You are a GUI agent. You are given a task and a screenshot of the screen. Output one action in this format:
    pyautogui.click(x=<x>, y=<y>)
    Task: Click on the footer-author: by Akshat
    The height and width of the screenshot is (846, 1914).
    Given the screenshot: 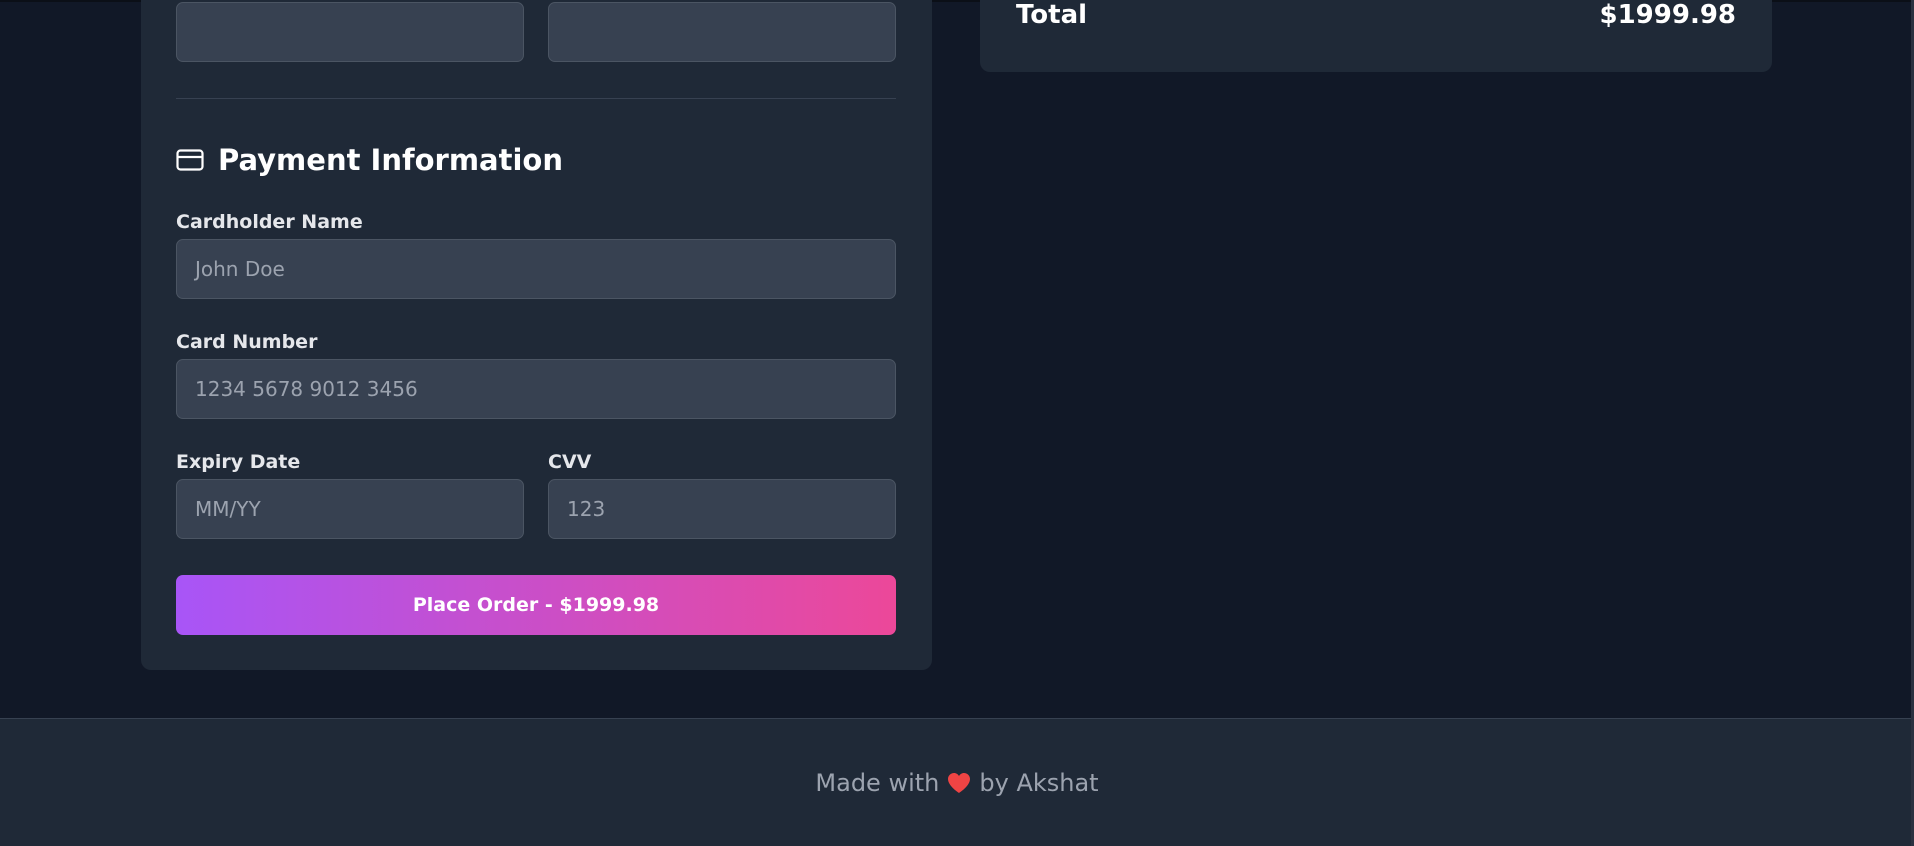 What is the action you would take?
    pyautogui.click(x=1039, y=782)
    